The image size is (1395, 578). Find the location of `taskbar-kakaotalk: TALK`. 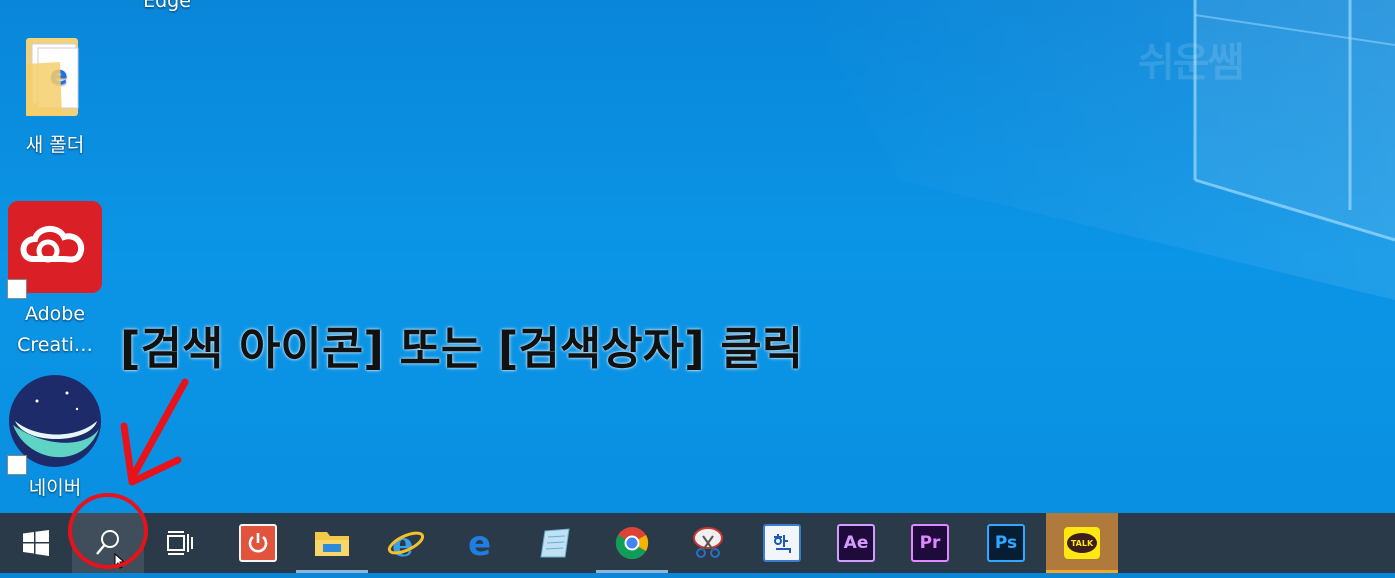

taskbar-kakaotalk: TALK is located at coordinates (1082, 543).